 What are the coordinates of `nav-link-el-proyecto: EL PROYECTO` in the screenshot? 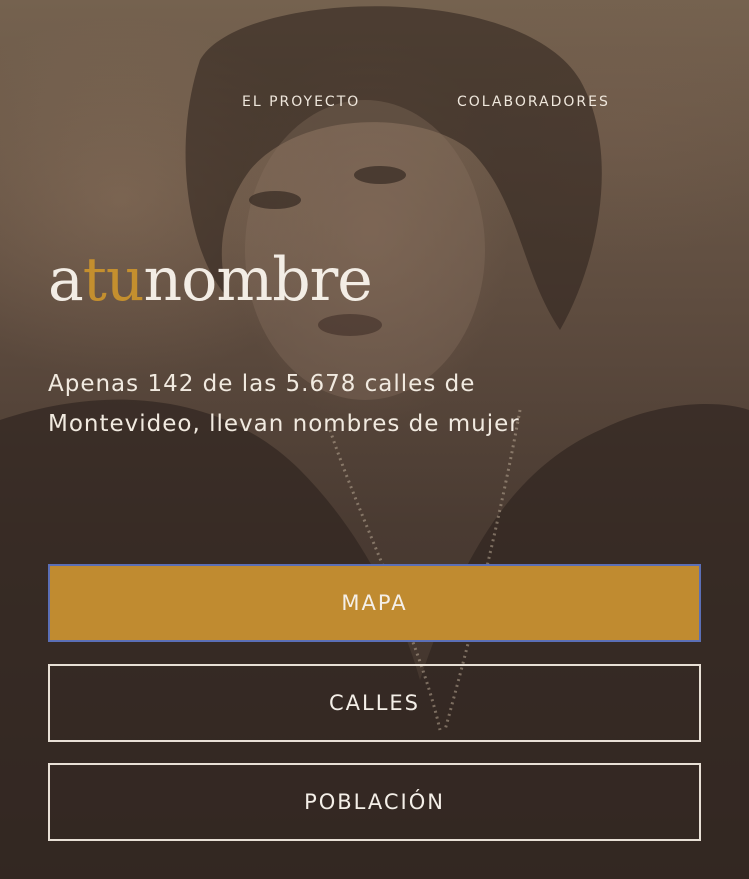 It's located at (301, 102).